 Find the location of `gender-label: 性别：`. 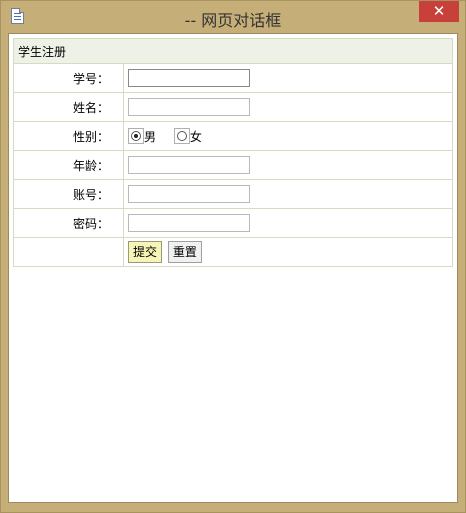

gender-label: 性别： is located at coordinates (68, 136).